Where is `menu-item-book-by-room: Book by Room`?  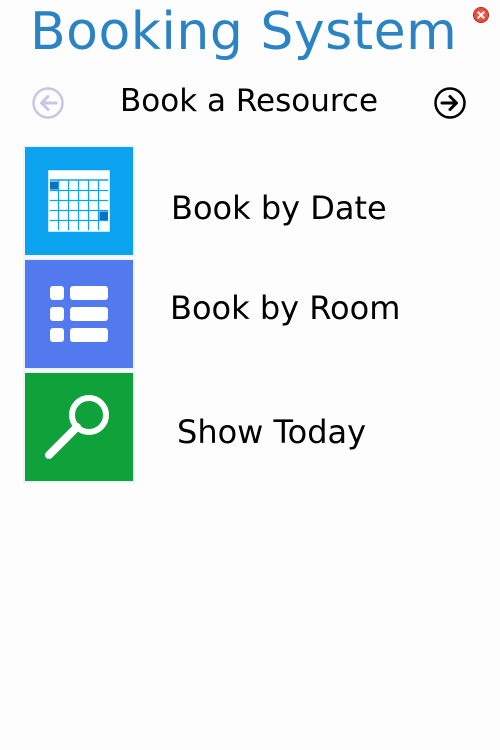 menu-item-book-by-room: Book by Room is located at coordinates (243, 314).